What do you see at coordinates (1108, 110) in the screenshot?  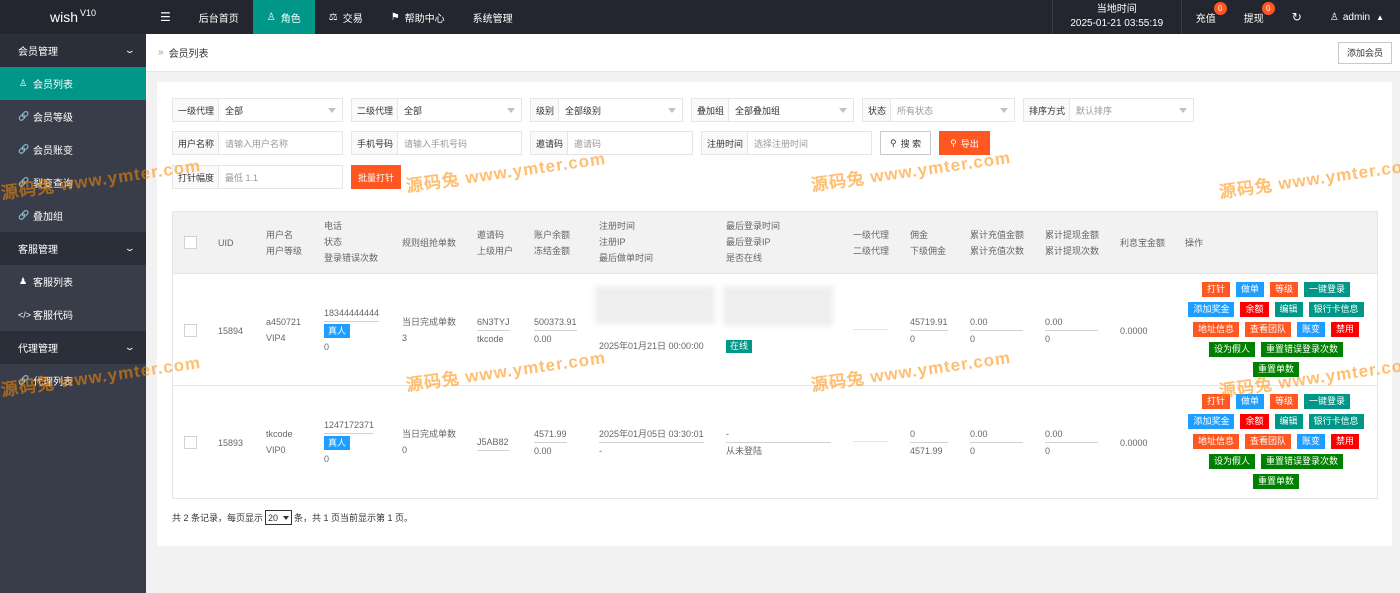 I see `sort-select: 排序方式 默认排序` at bounding box center [1108, 110].